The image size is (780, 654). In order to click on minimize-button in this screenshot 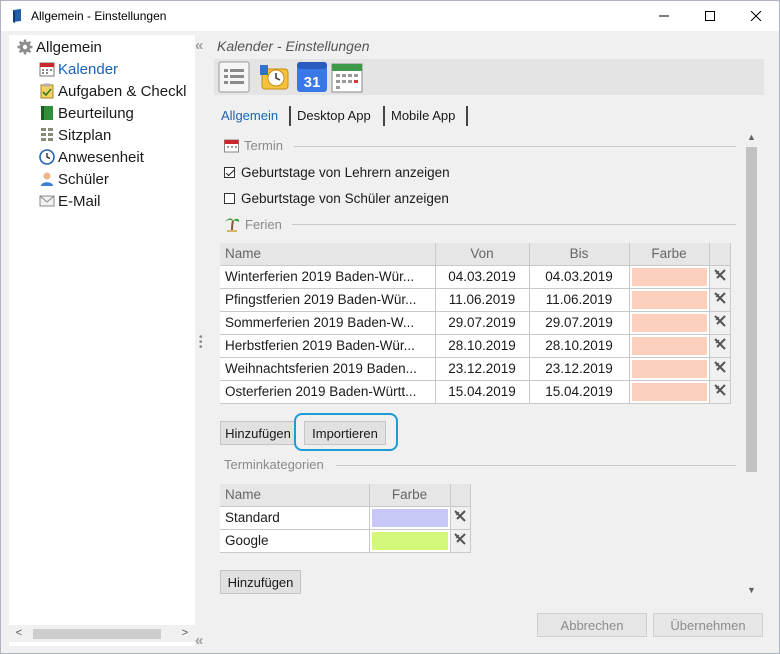, I will do `click(664, 16)`.